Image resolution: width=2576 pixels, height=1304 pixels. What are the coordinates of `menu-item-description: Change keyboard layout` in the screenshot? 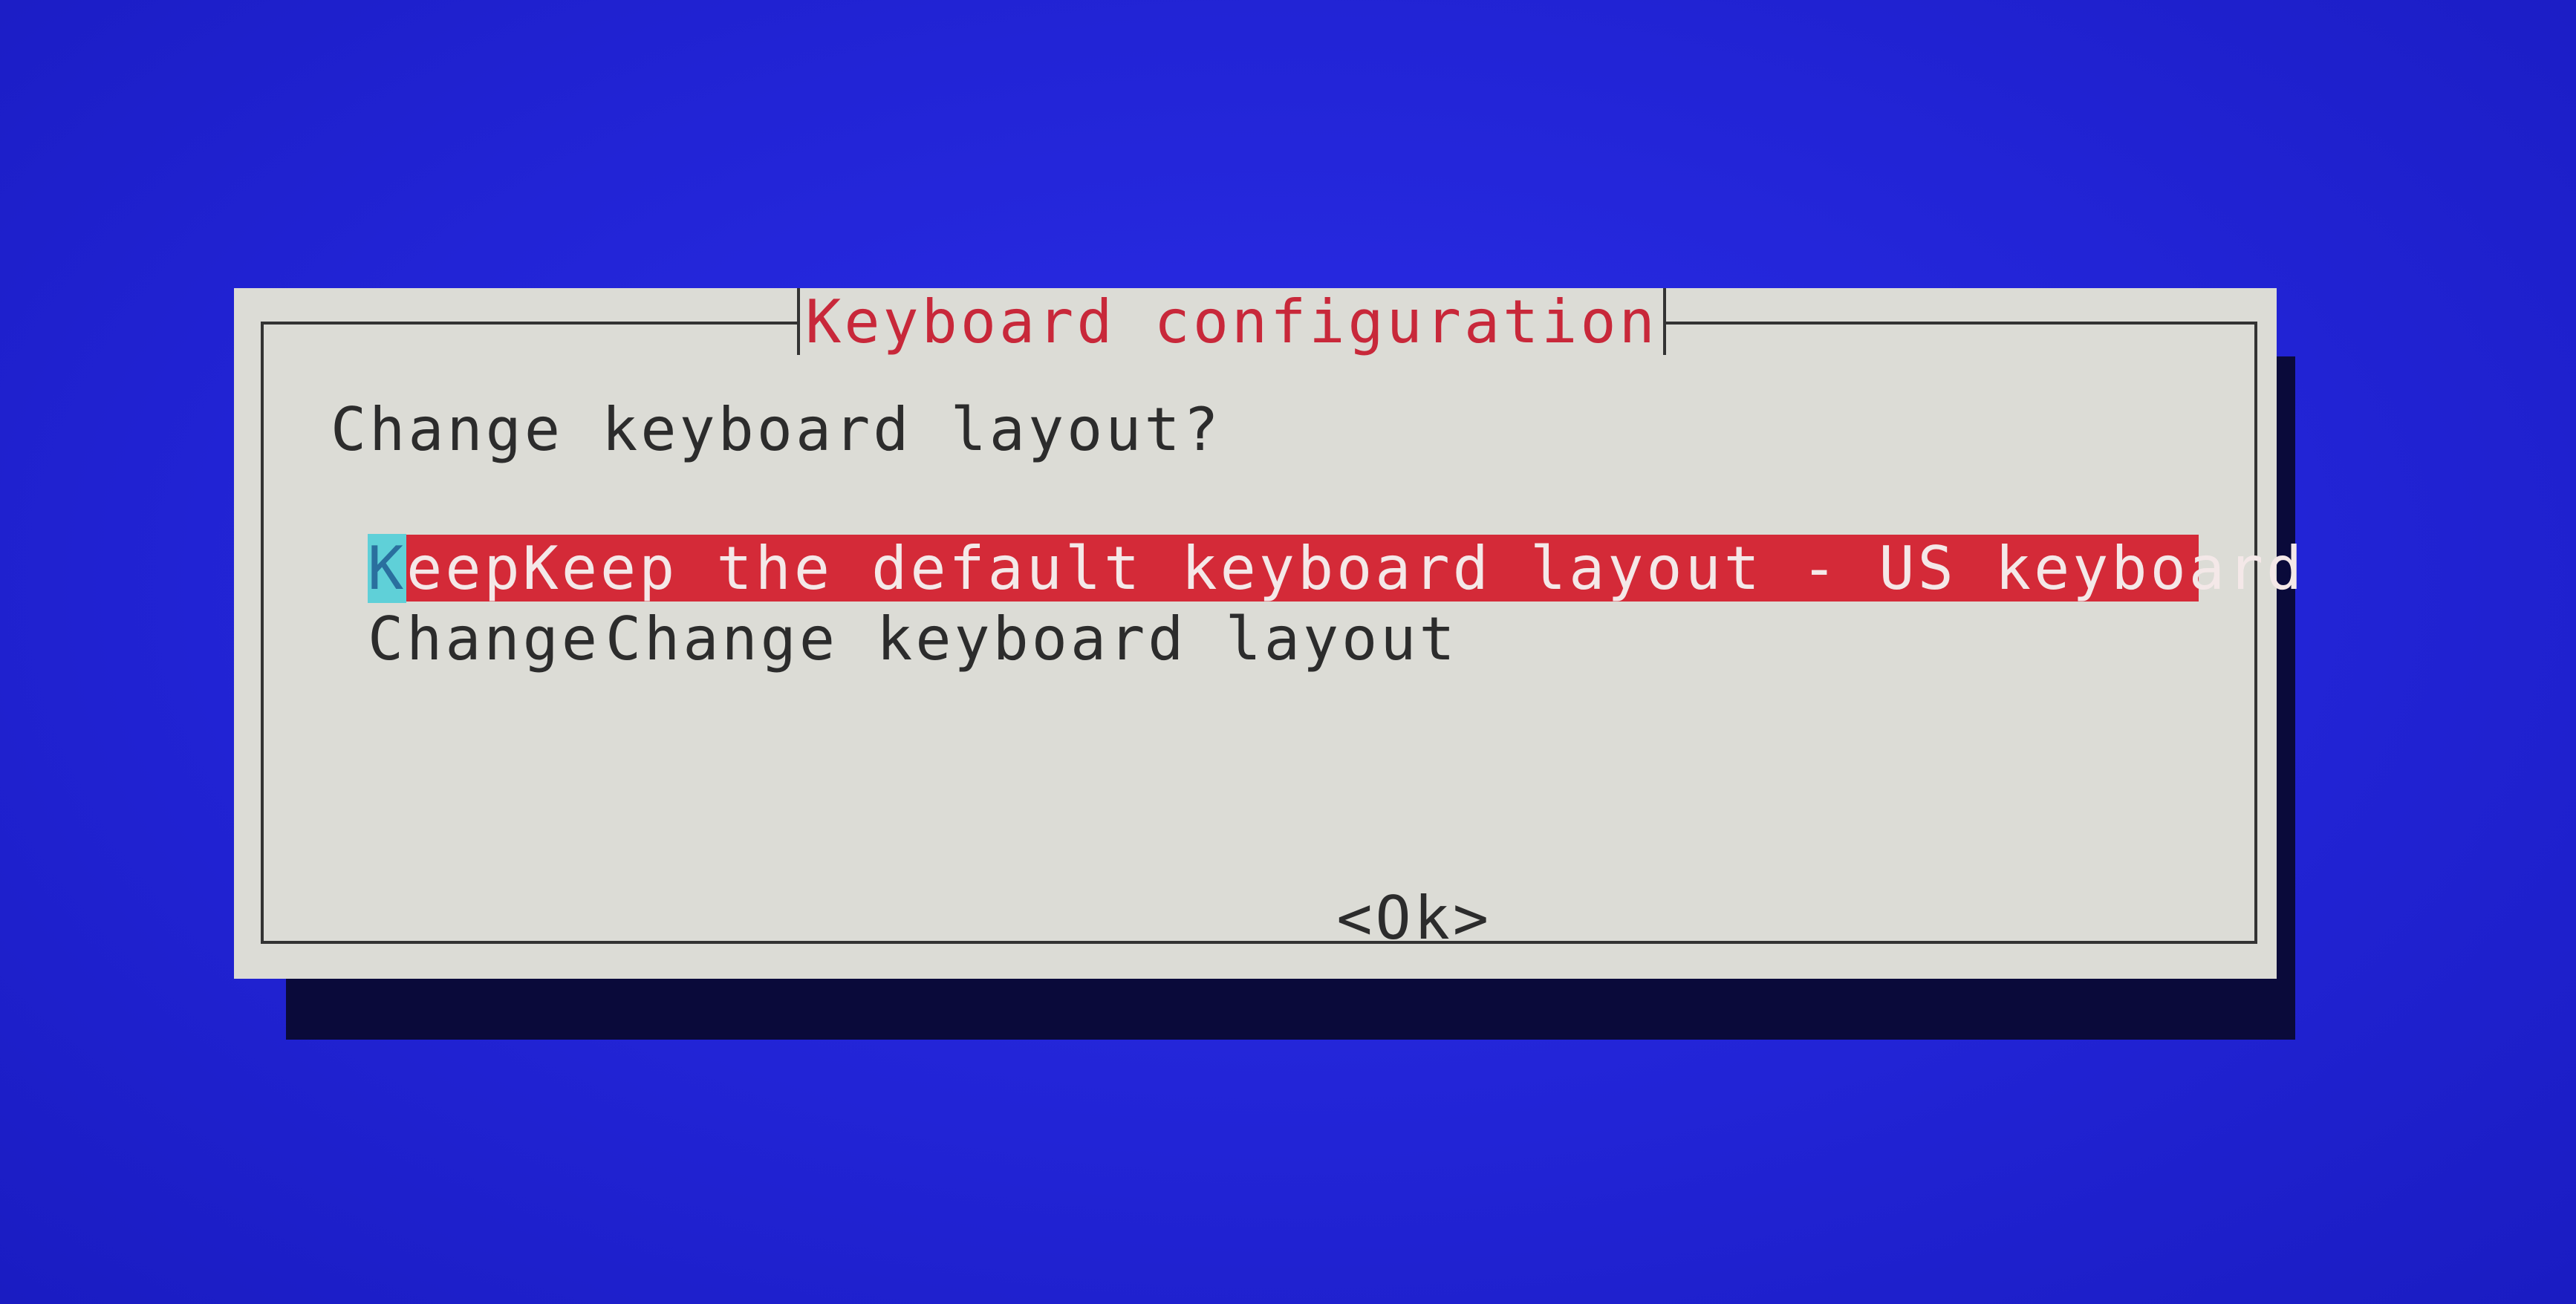 It's located at (1031, 639).